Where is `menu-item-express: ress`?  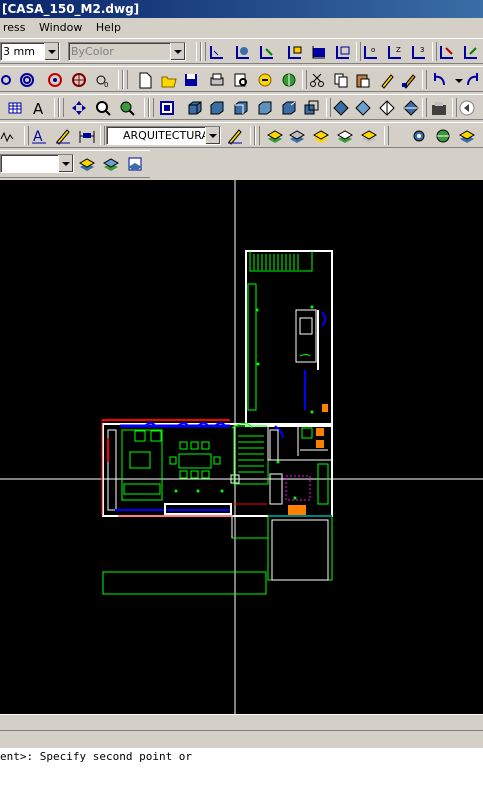
menu-item-express: ress is located at coordinates (16, 28).